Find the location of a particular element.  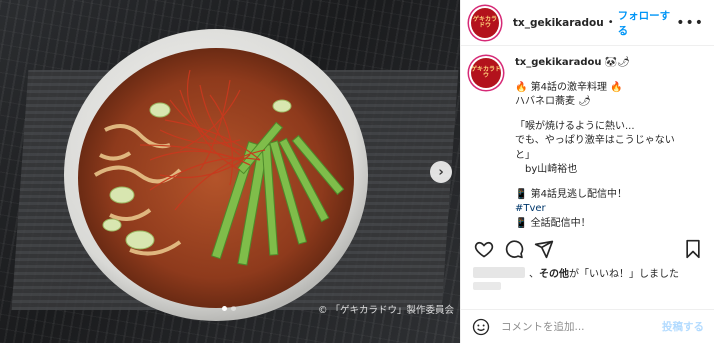

blurred-username is located at coordinates (499, 272).